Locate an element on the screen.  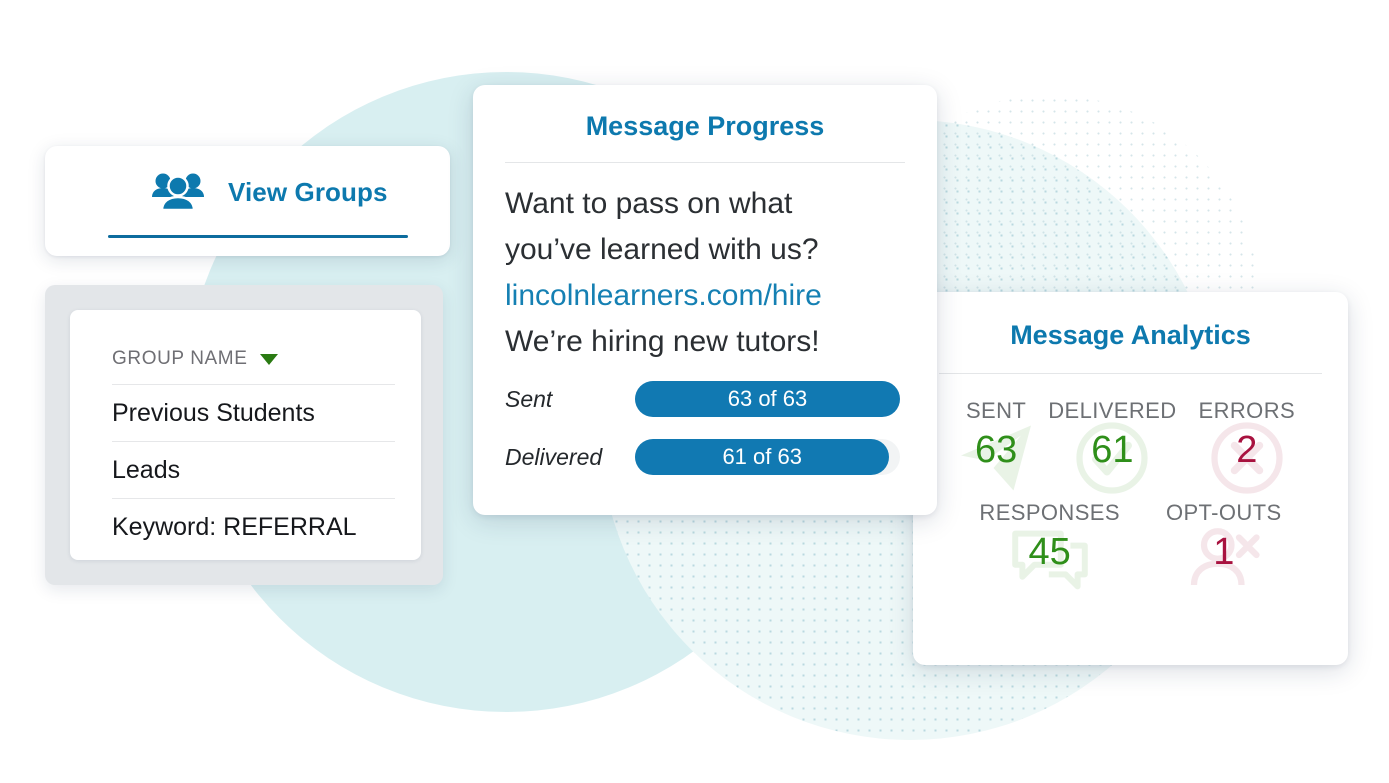
stat-value: 1 is located at coordinates (1224, 552).